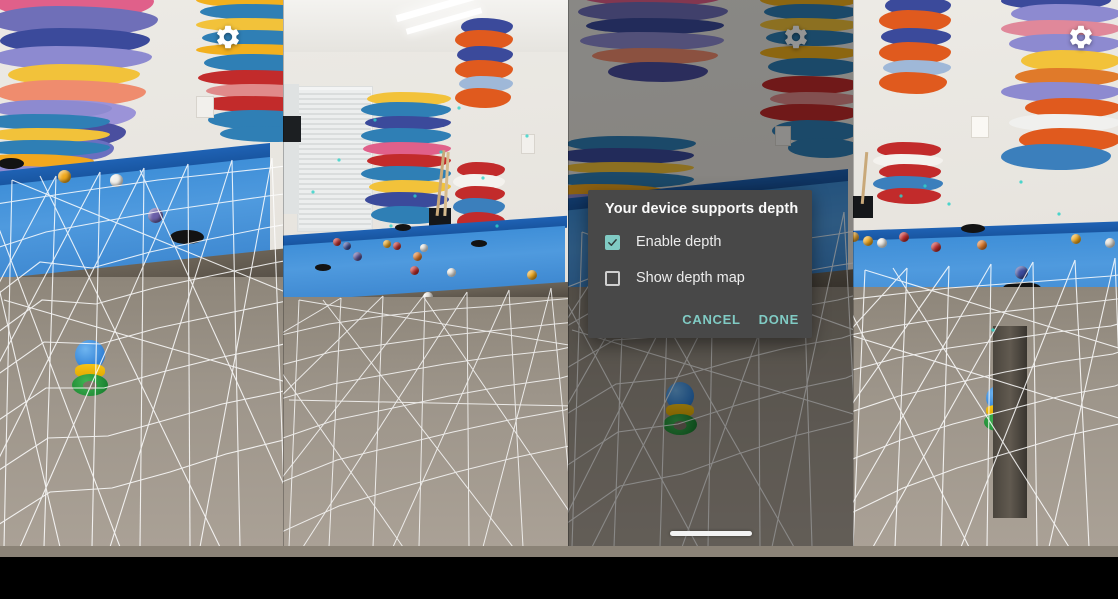 Image resolution: width=1118 pixels, height=599 pixels. What do you see at coordinates (702, 209) in the screenshot?
I see `dialog-title: Your device supports depth` at bounding box center [702, 209].